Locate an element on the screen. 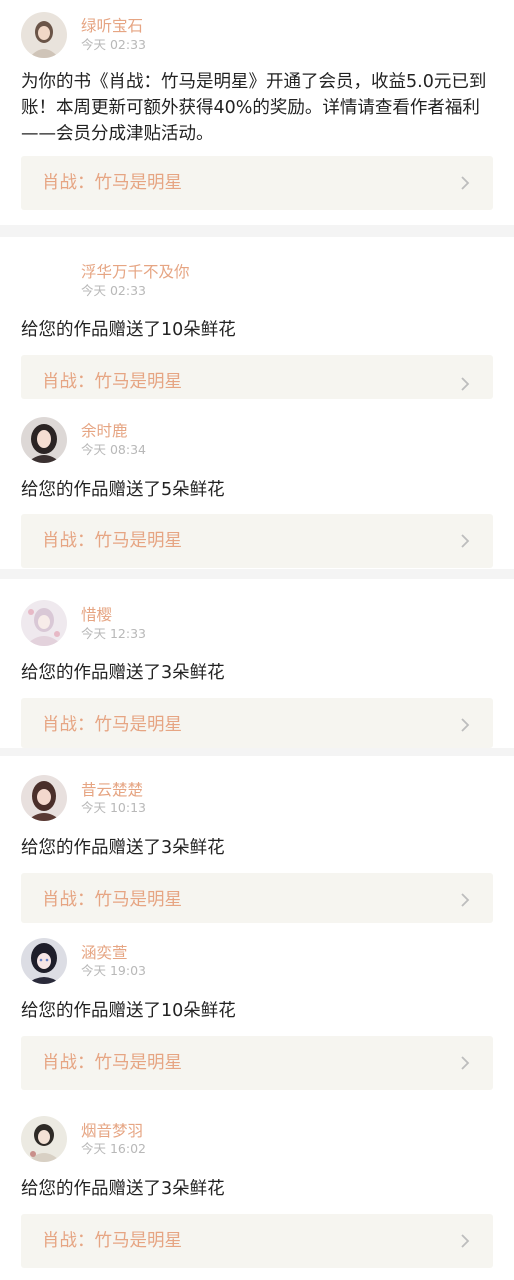  timestamp: 今天 12:33 is located at coordinates (113, 633).